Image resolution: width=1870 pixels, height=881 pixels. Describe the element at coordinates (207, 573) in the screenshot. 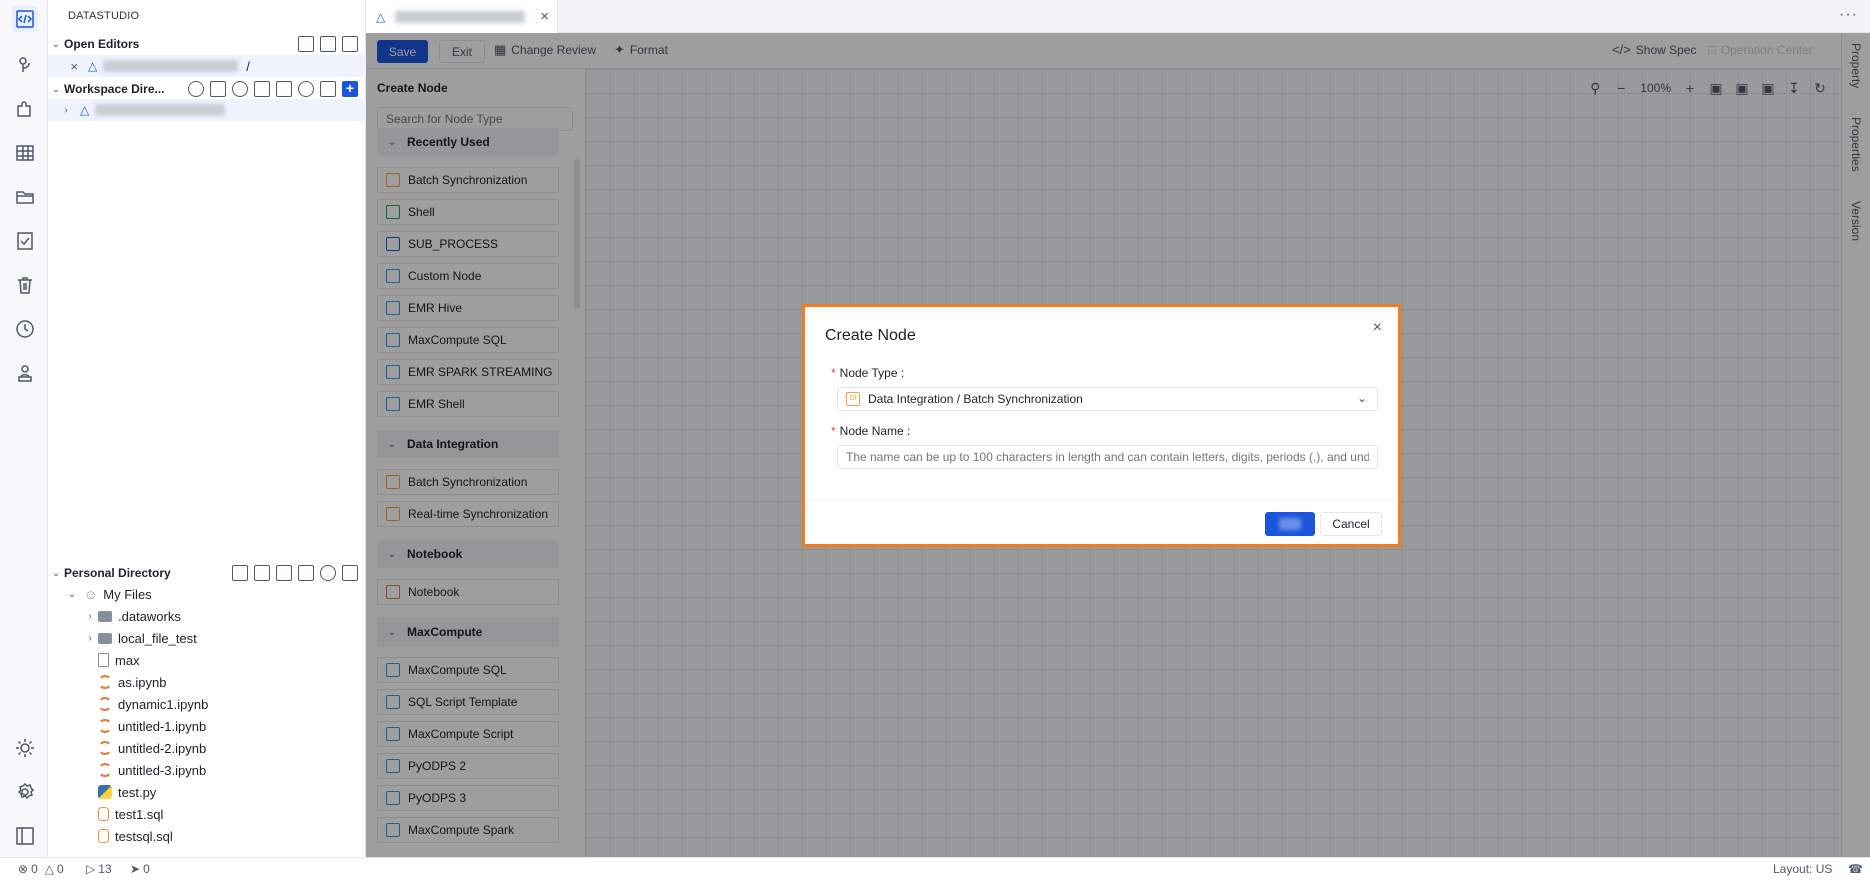

I see `personal-directory-header: ⌄ Personal Directory` at that location.